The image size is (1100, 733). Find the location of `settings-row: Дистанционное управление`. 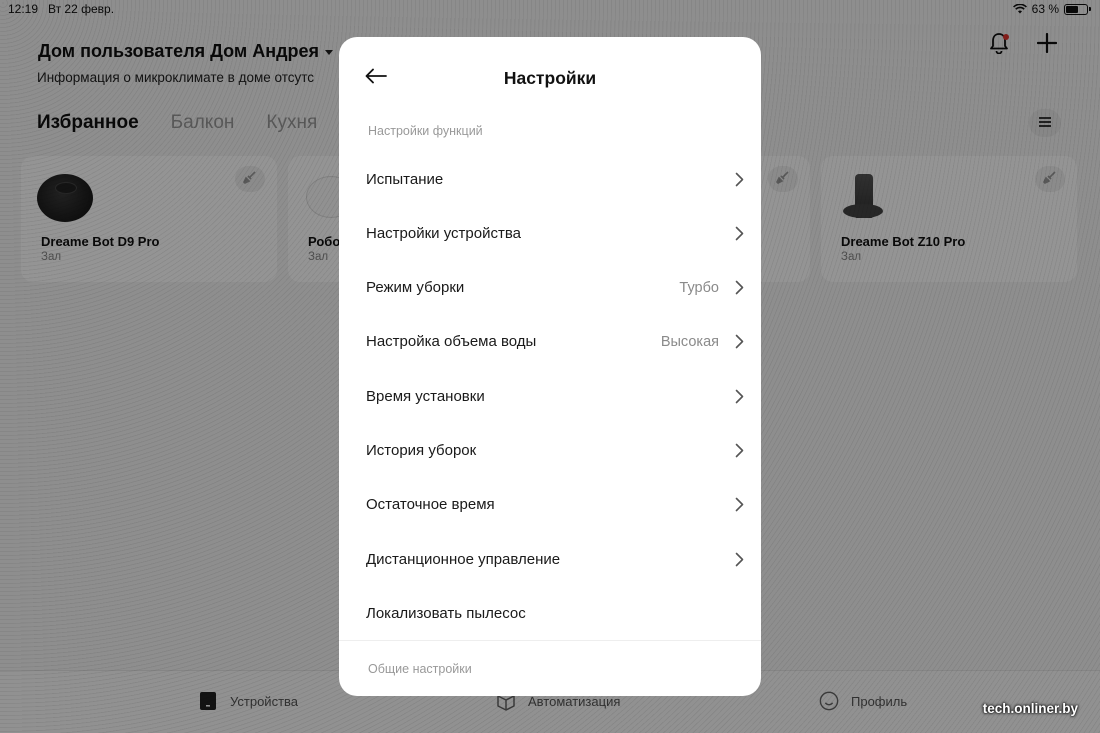

settings-row: Дистанционное управление is located at coordinates (550, 559).